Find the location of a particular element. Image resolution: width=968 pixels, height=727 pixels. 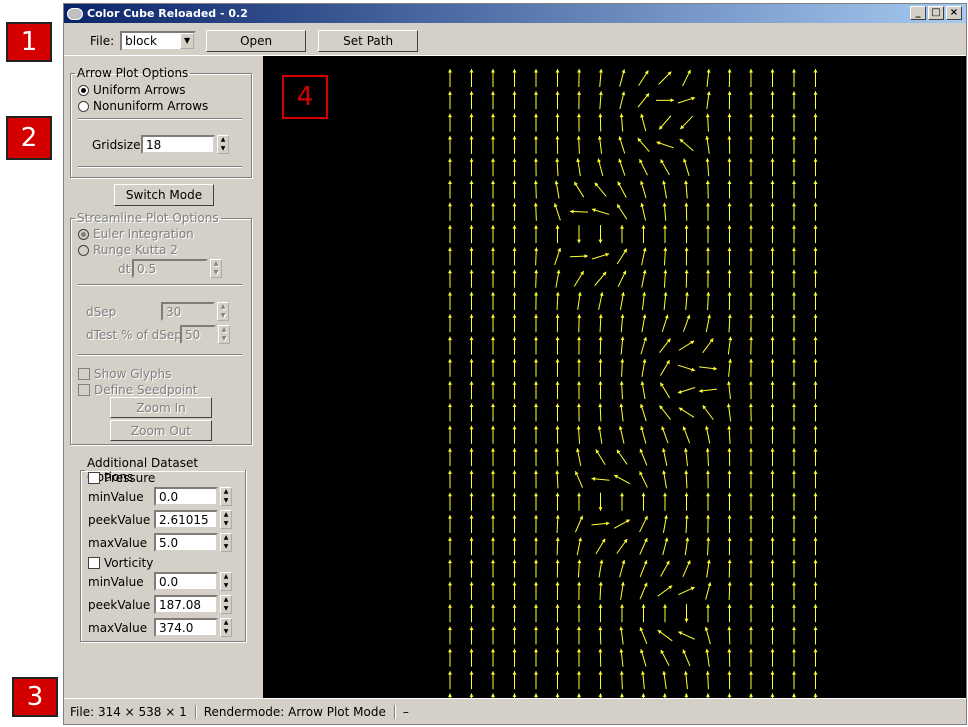

show-glyphs-checkbox is located at coordinates (84, 374).